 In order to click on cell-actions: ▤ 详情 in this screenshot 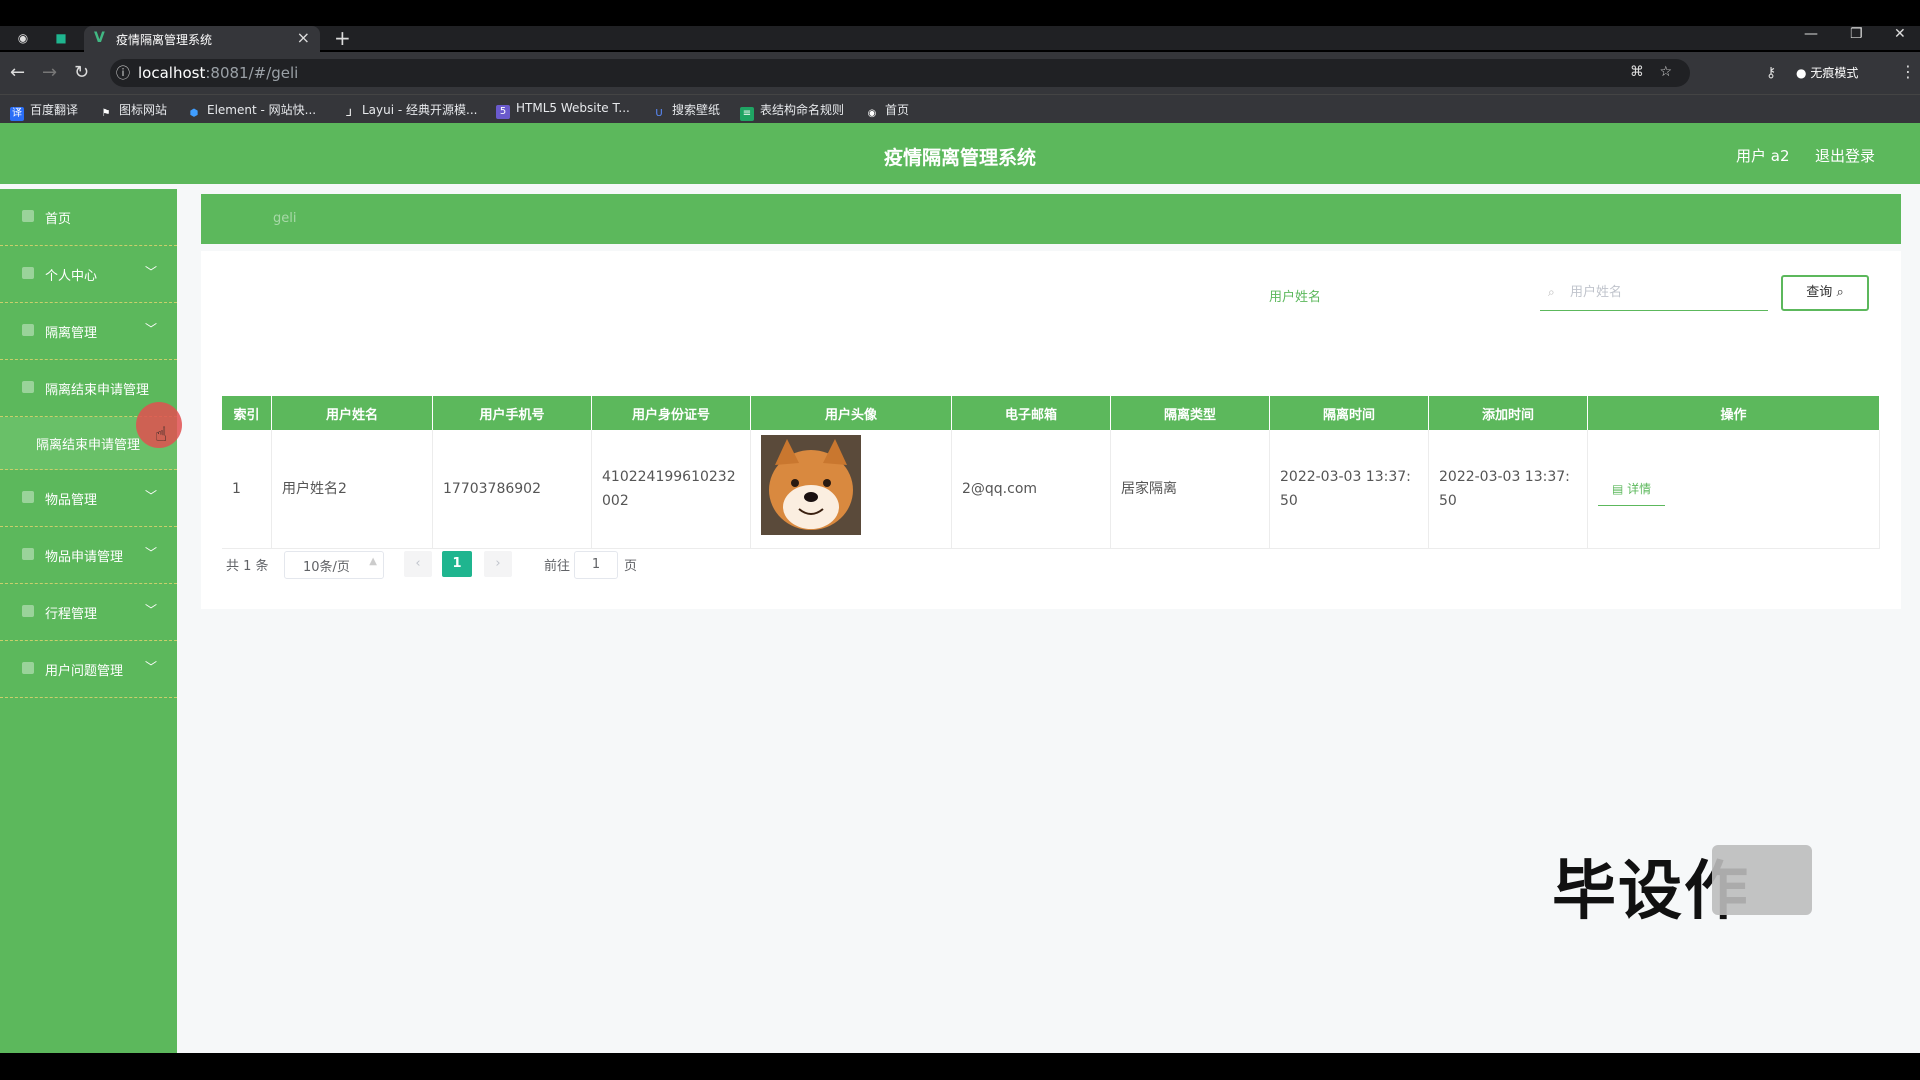, I will do `click(1733, 489)`.